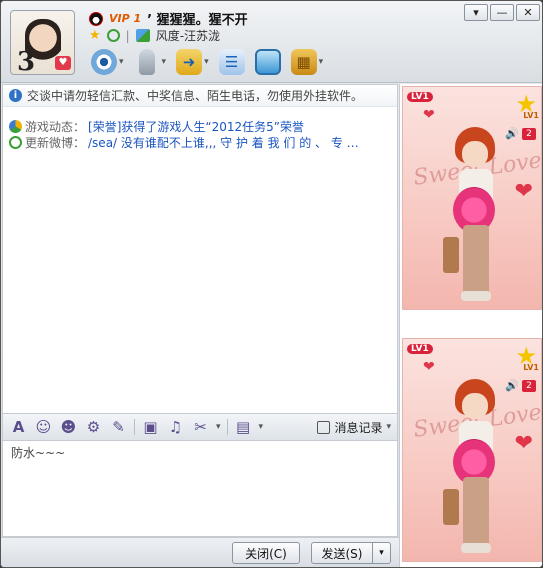 The image size is (543, 568). Describe the element at coordinates (55, 126) in the screenshot. I see `feed-label: 游戏动态：` at that location.